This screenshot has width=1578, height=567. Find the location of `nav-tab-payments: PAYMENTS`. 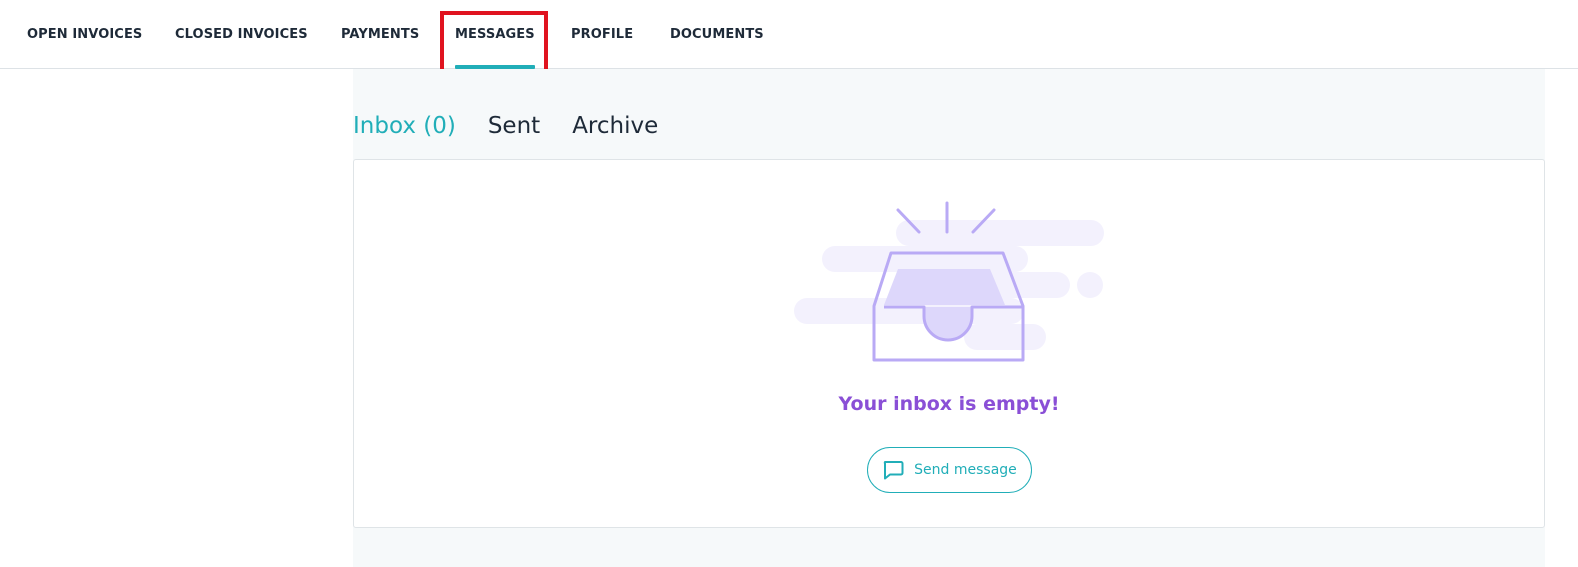

nav-tab-payments: PAYMENTS is located at coordinates (380, 34).